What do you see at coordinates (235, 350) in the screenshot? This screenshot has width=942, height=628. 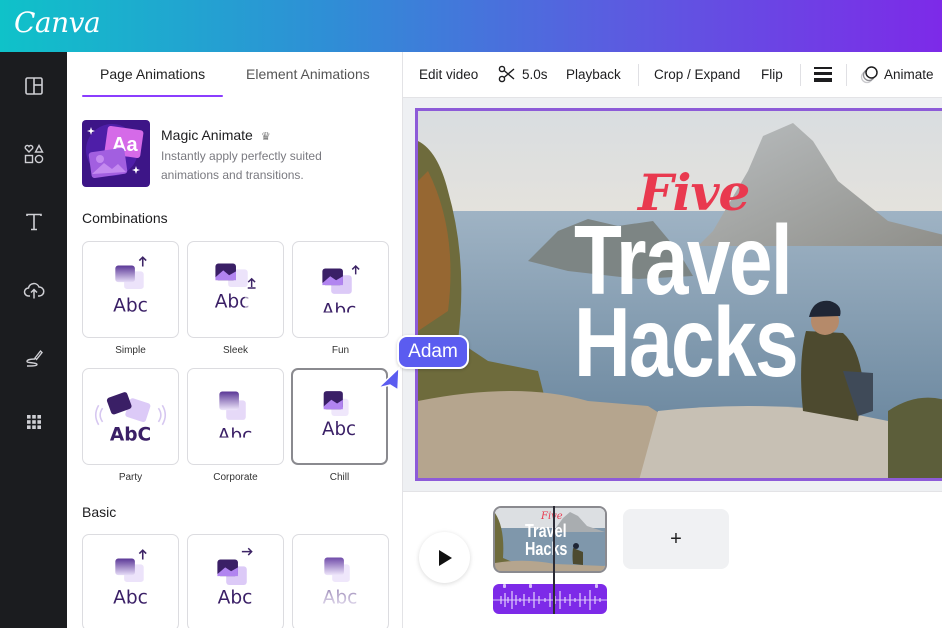 I see `card-label: Sleek` at bounding box center [235, 350].